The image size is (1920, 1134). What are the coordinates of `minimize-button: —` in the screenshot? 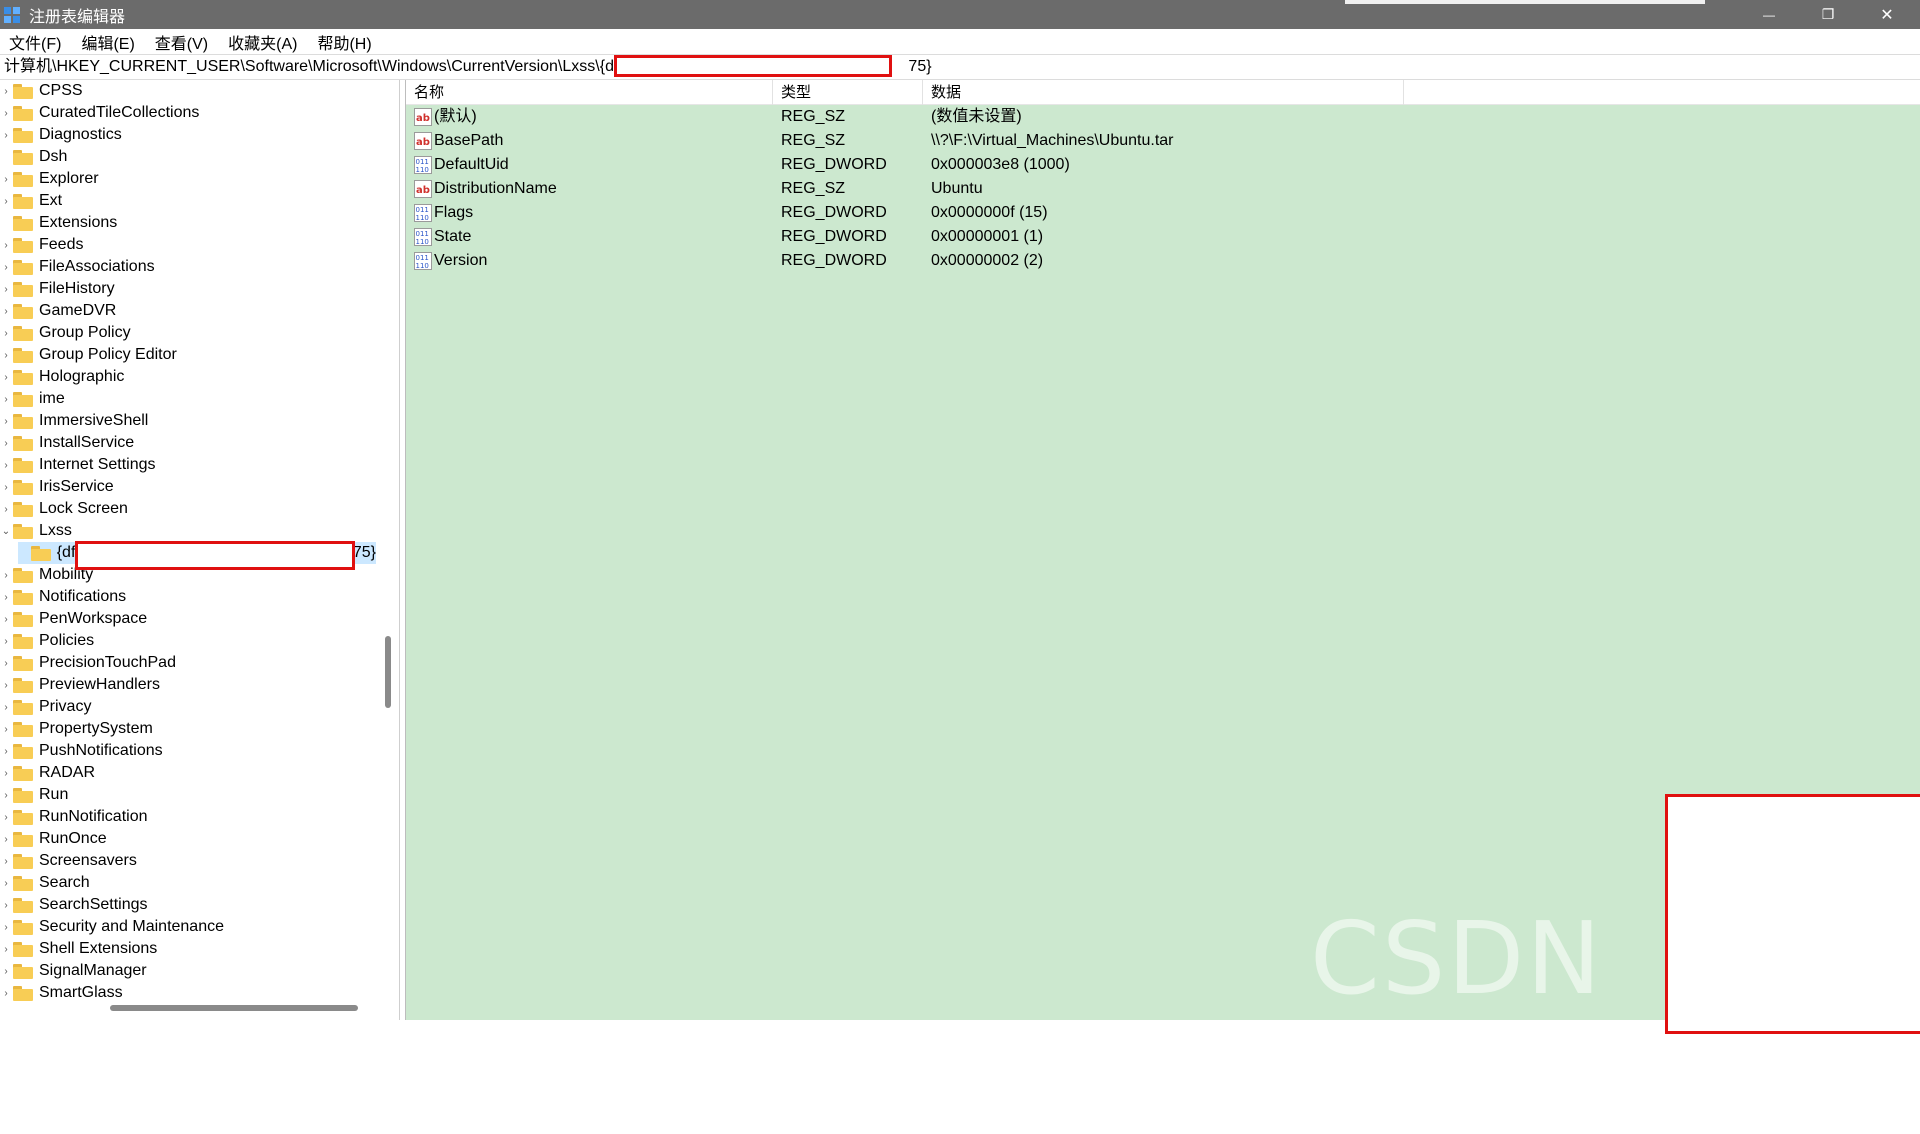 It's located at (1769, 14).